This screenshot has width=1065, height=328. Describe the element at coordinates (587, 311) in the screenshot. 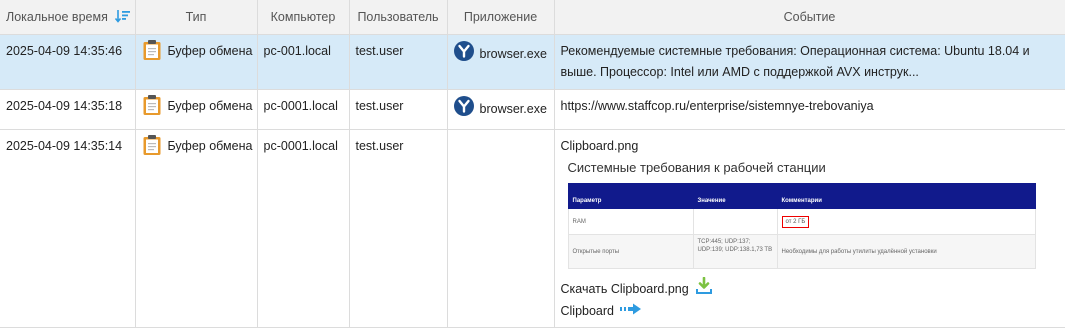

I see `clipboard-label: Clipboard` at that location.